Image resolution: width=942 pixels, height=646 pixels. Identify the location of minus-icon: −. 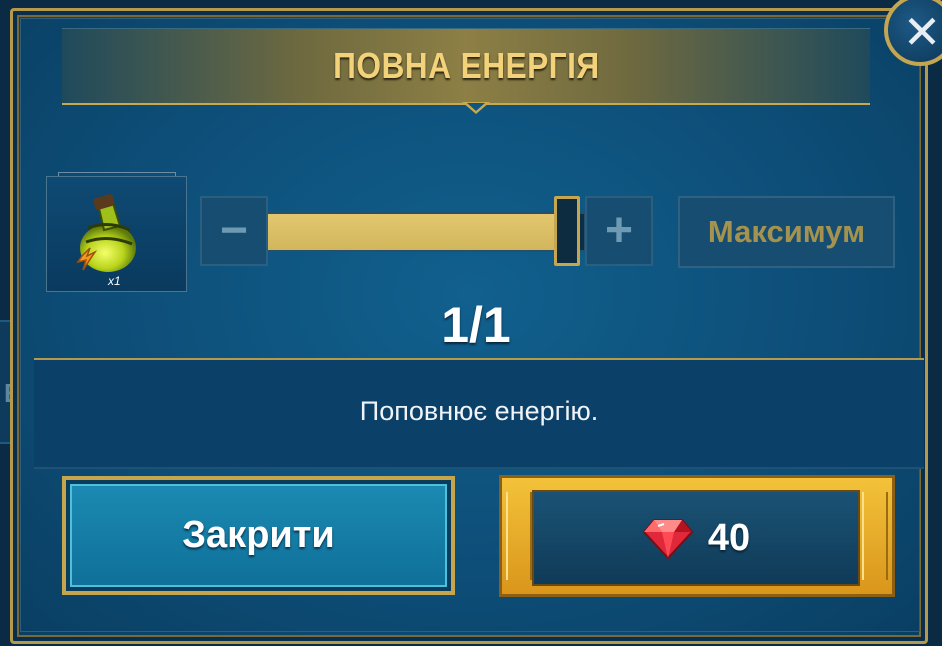
(234, 230).